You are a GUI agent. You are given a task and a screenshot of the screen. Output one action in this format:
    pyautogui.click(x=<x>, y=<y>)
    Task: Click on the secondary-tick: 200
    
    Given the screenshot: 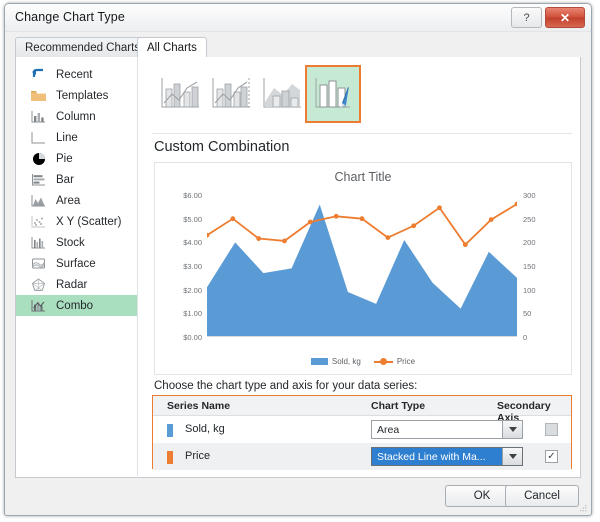 What is the action you would take?
    pyautogui.click(x=529, y=243)
    